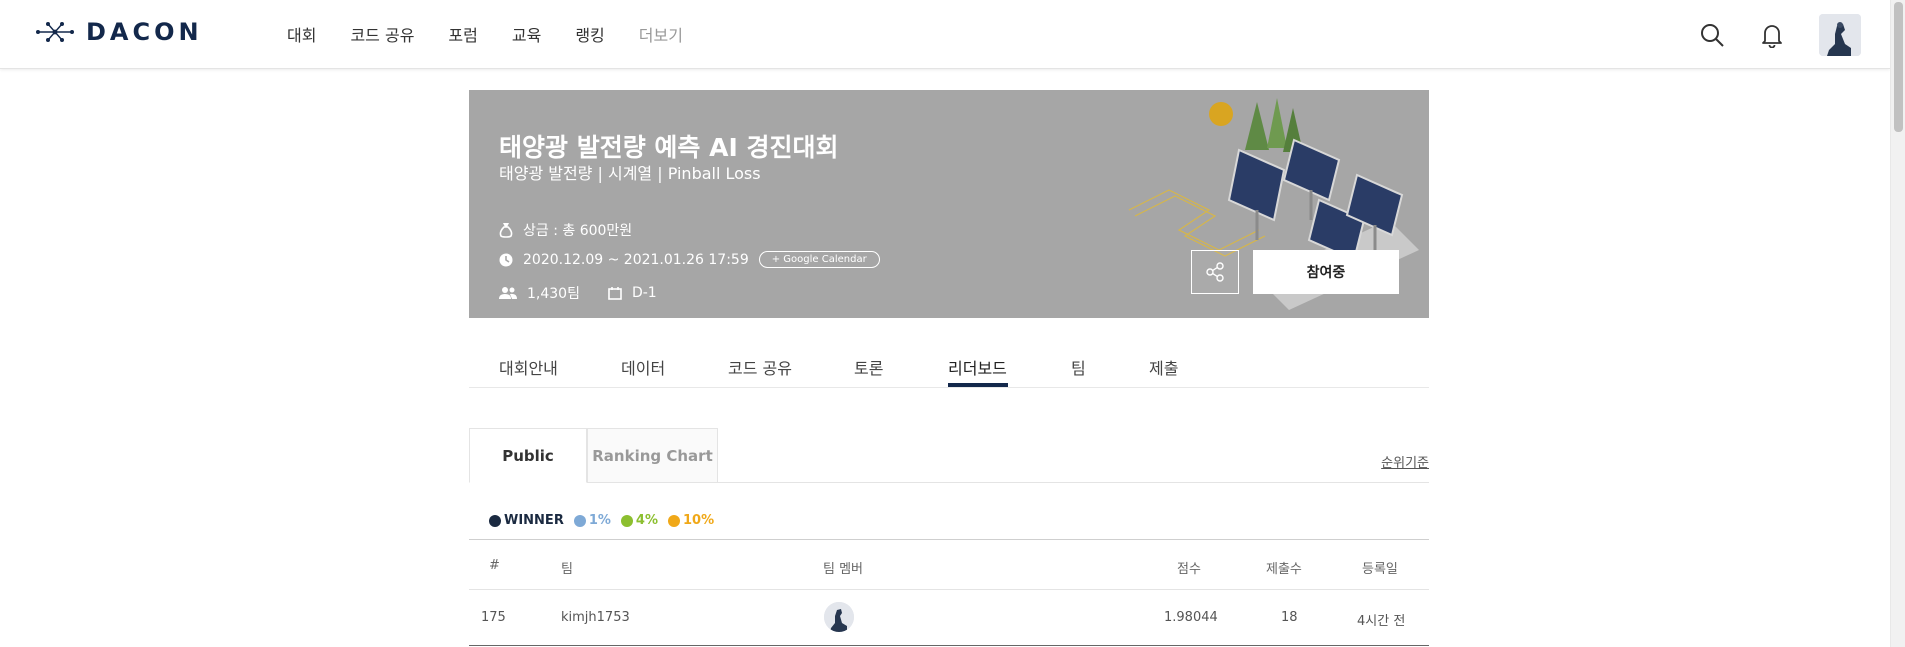 Image resolution: width=1905 pixels, height=647 pixels. I want to click on legend-10pct: 10%, so click(691, 520).